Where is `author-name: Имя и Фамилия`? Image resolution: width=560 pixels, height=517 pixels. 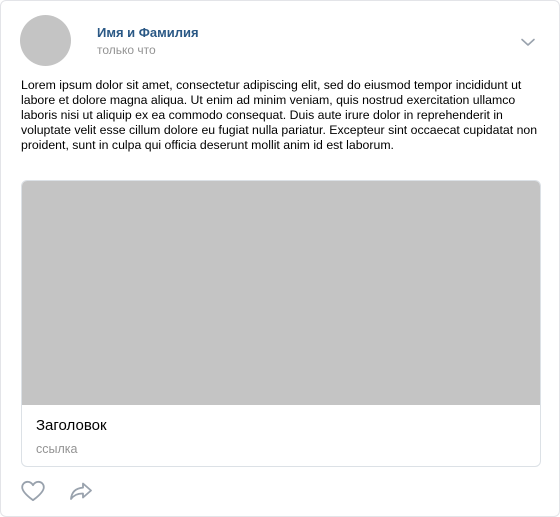
author-name: Имя и Фамилия is located at coordinates (148, 33).